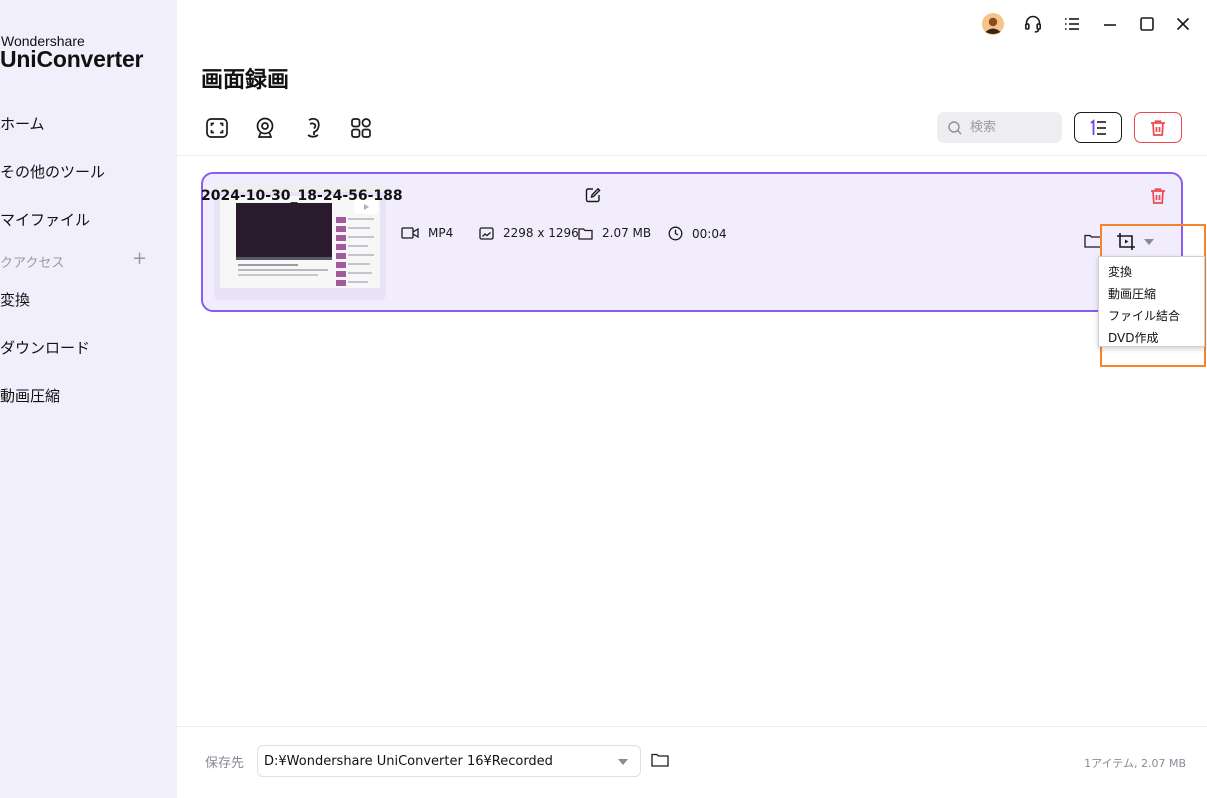 The height and width of the screenshot is (798, 1207). What do you see at coordinates (427, 233) in the screenshot?
I see `format-meta: MP4` at bounding box center [427, 233].